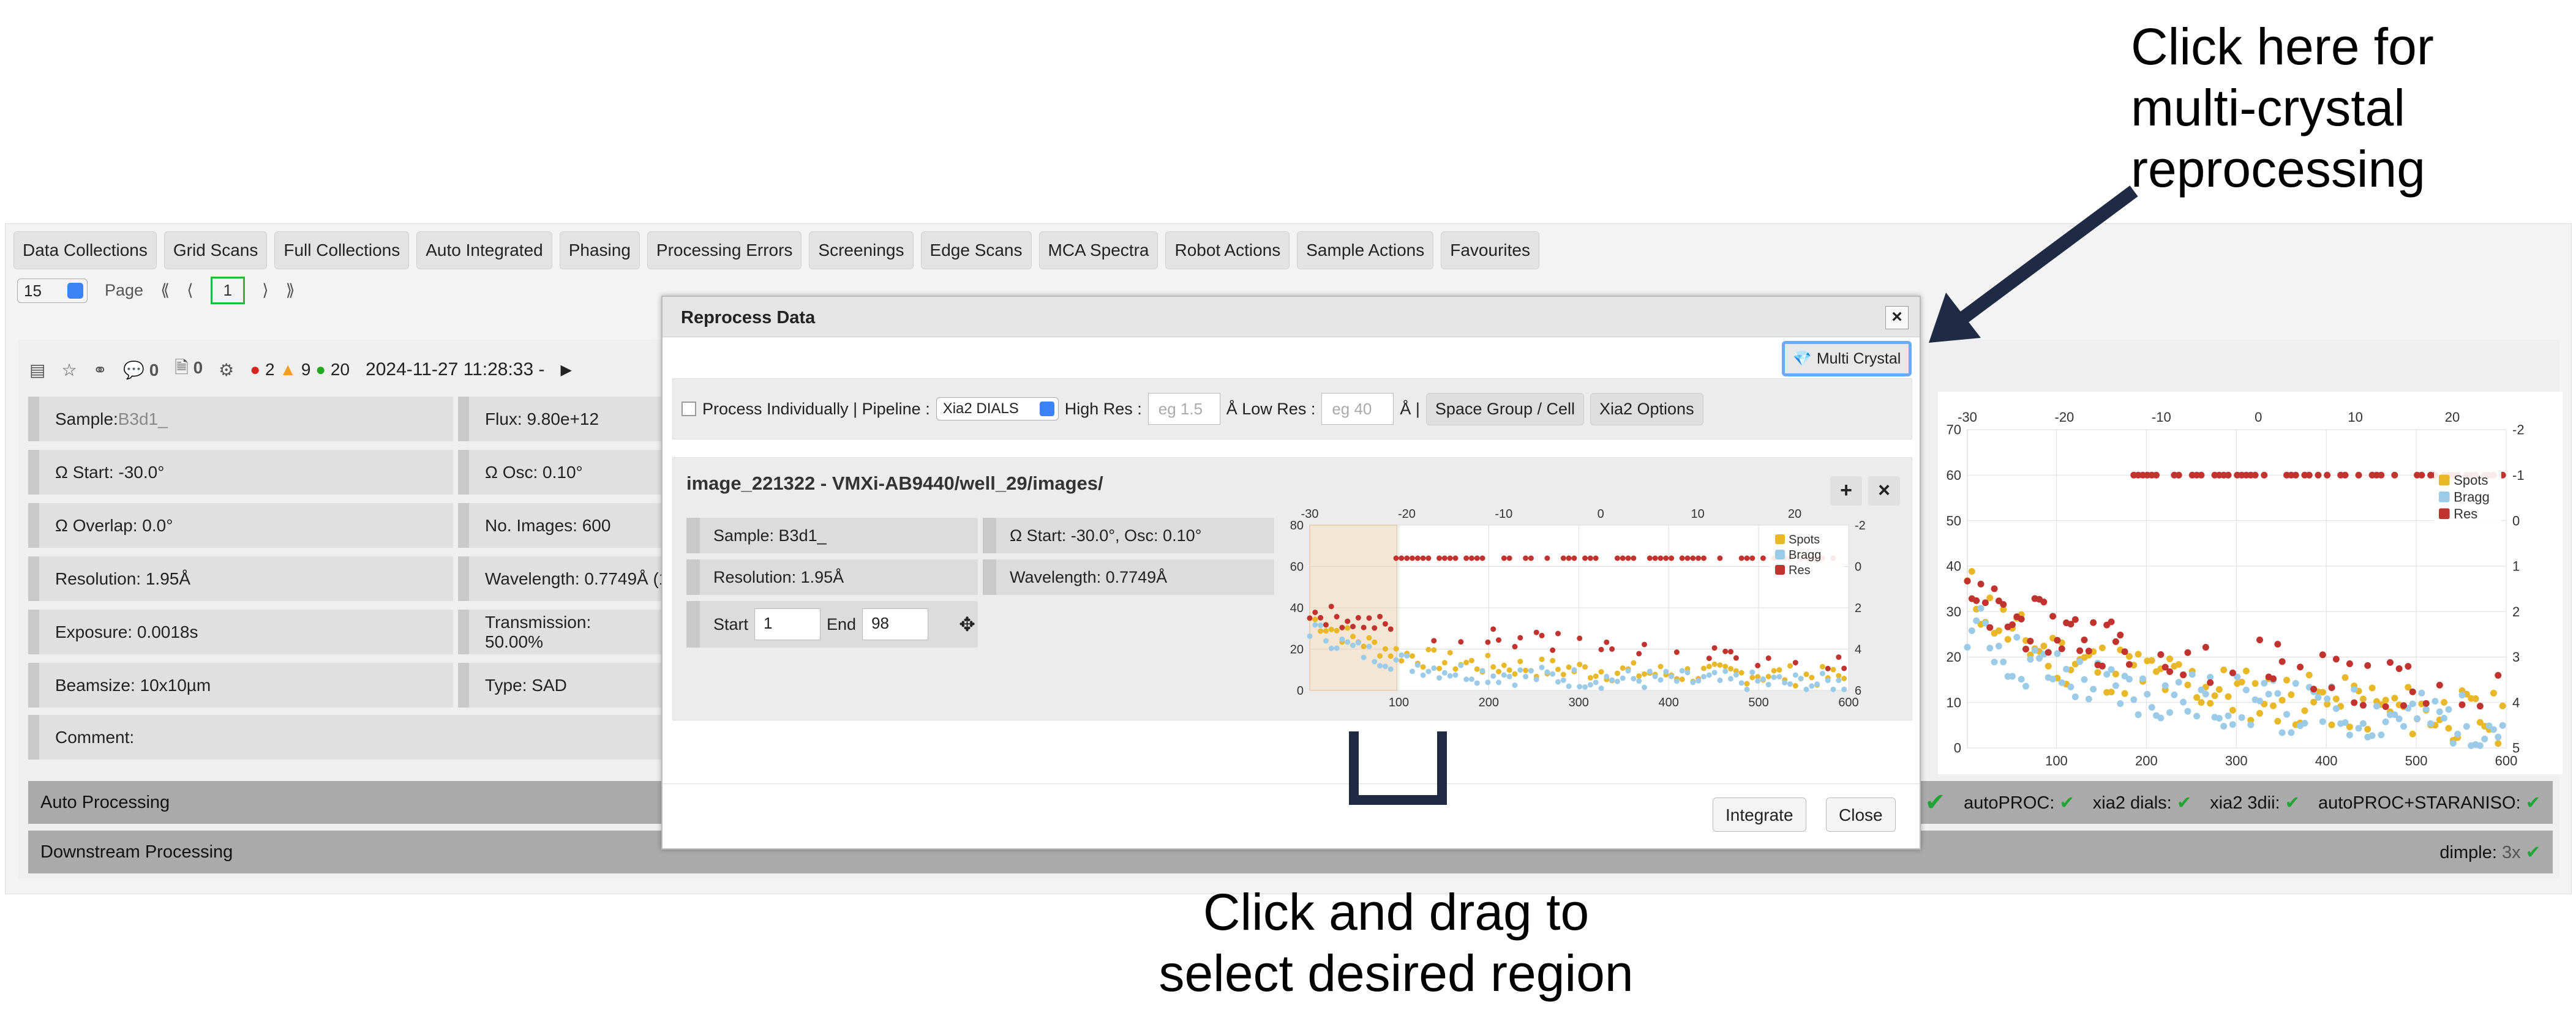 The image size is (2576, 1035). Describe the element at coordinates (2142, 802) in the screenshot. I see `xia2-dials-item: xia2 dials: ✔` at that location.